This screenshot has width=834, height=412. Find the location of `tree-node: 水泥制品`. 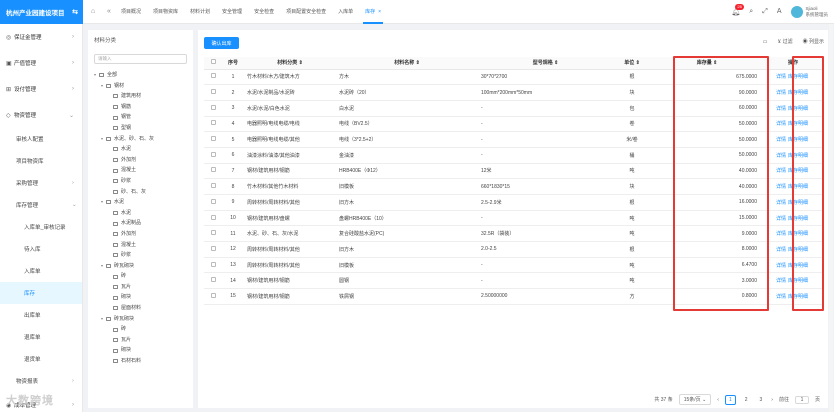

tree-node: 水泥制品 is located at coordinates (140, 223).